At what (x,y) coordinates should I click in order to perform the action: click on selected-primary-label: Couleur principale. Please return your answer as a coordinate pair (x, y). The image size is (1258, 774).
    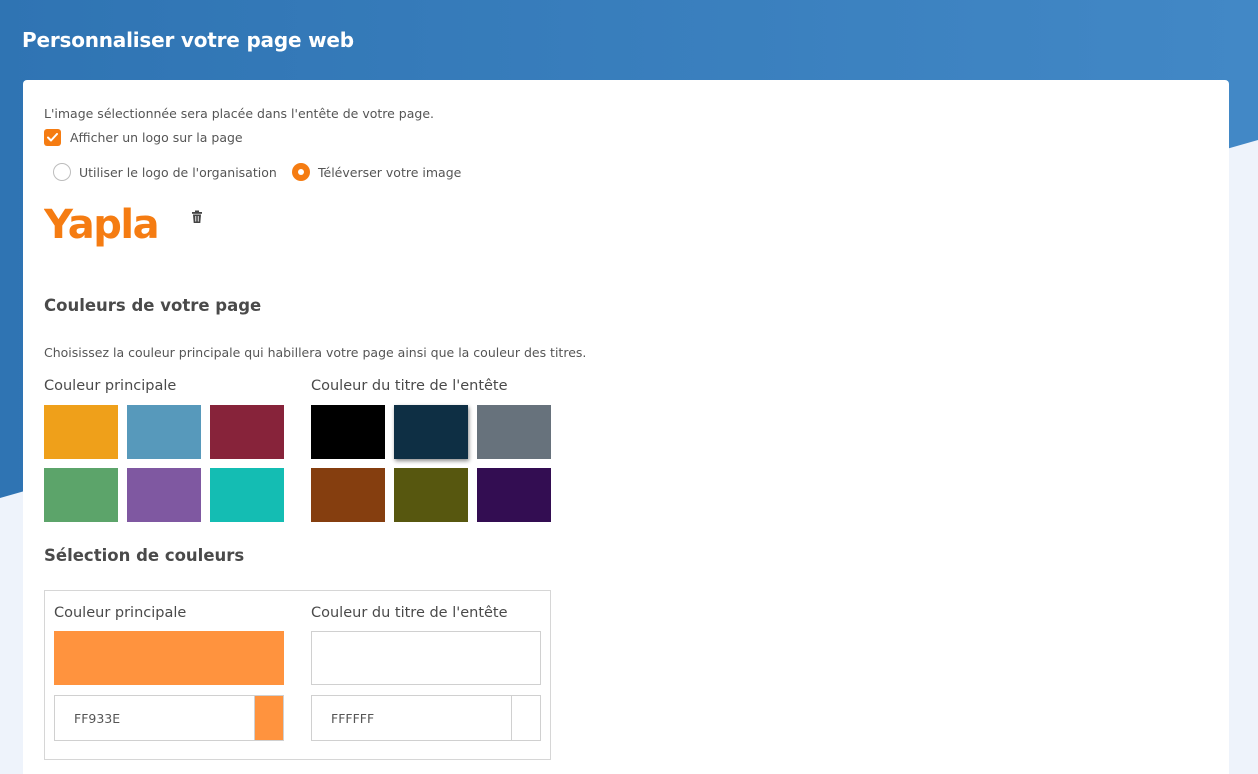
    Looking at the image, I should click on (120, 613).